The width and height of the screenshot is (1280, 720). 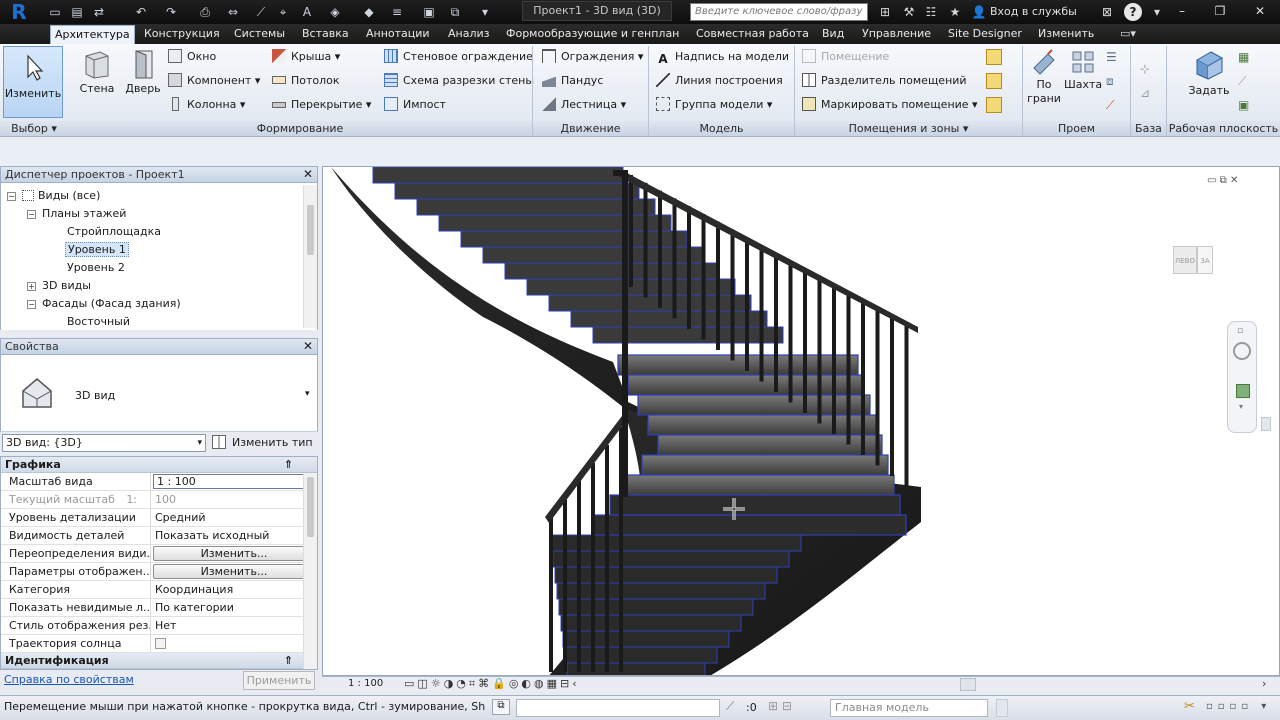 What do you see at coordinates (279, 680) in the screenshot?
I see `apply-button: Применить` at bounding box center [279, 680].